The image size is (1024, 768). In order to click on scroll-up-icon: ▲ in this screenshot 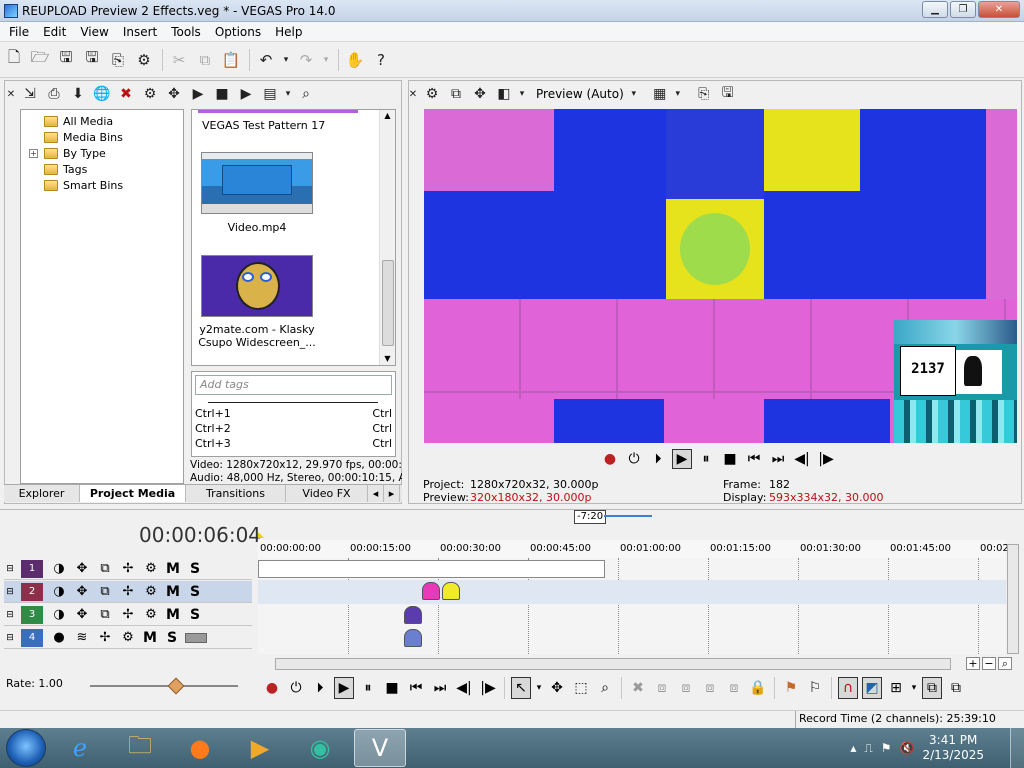, I will do `click(387, 116)`.